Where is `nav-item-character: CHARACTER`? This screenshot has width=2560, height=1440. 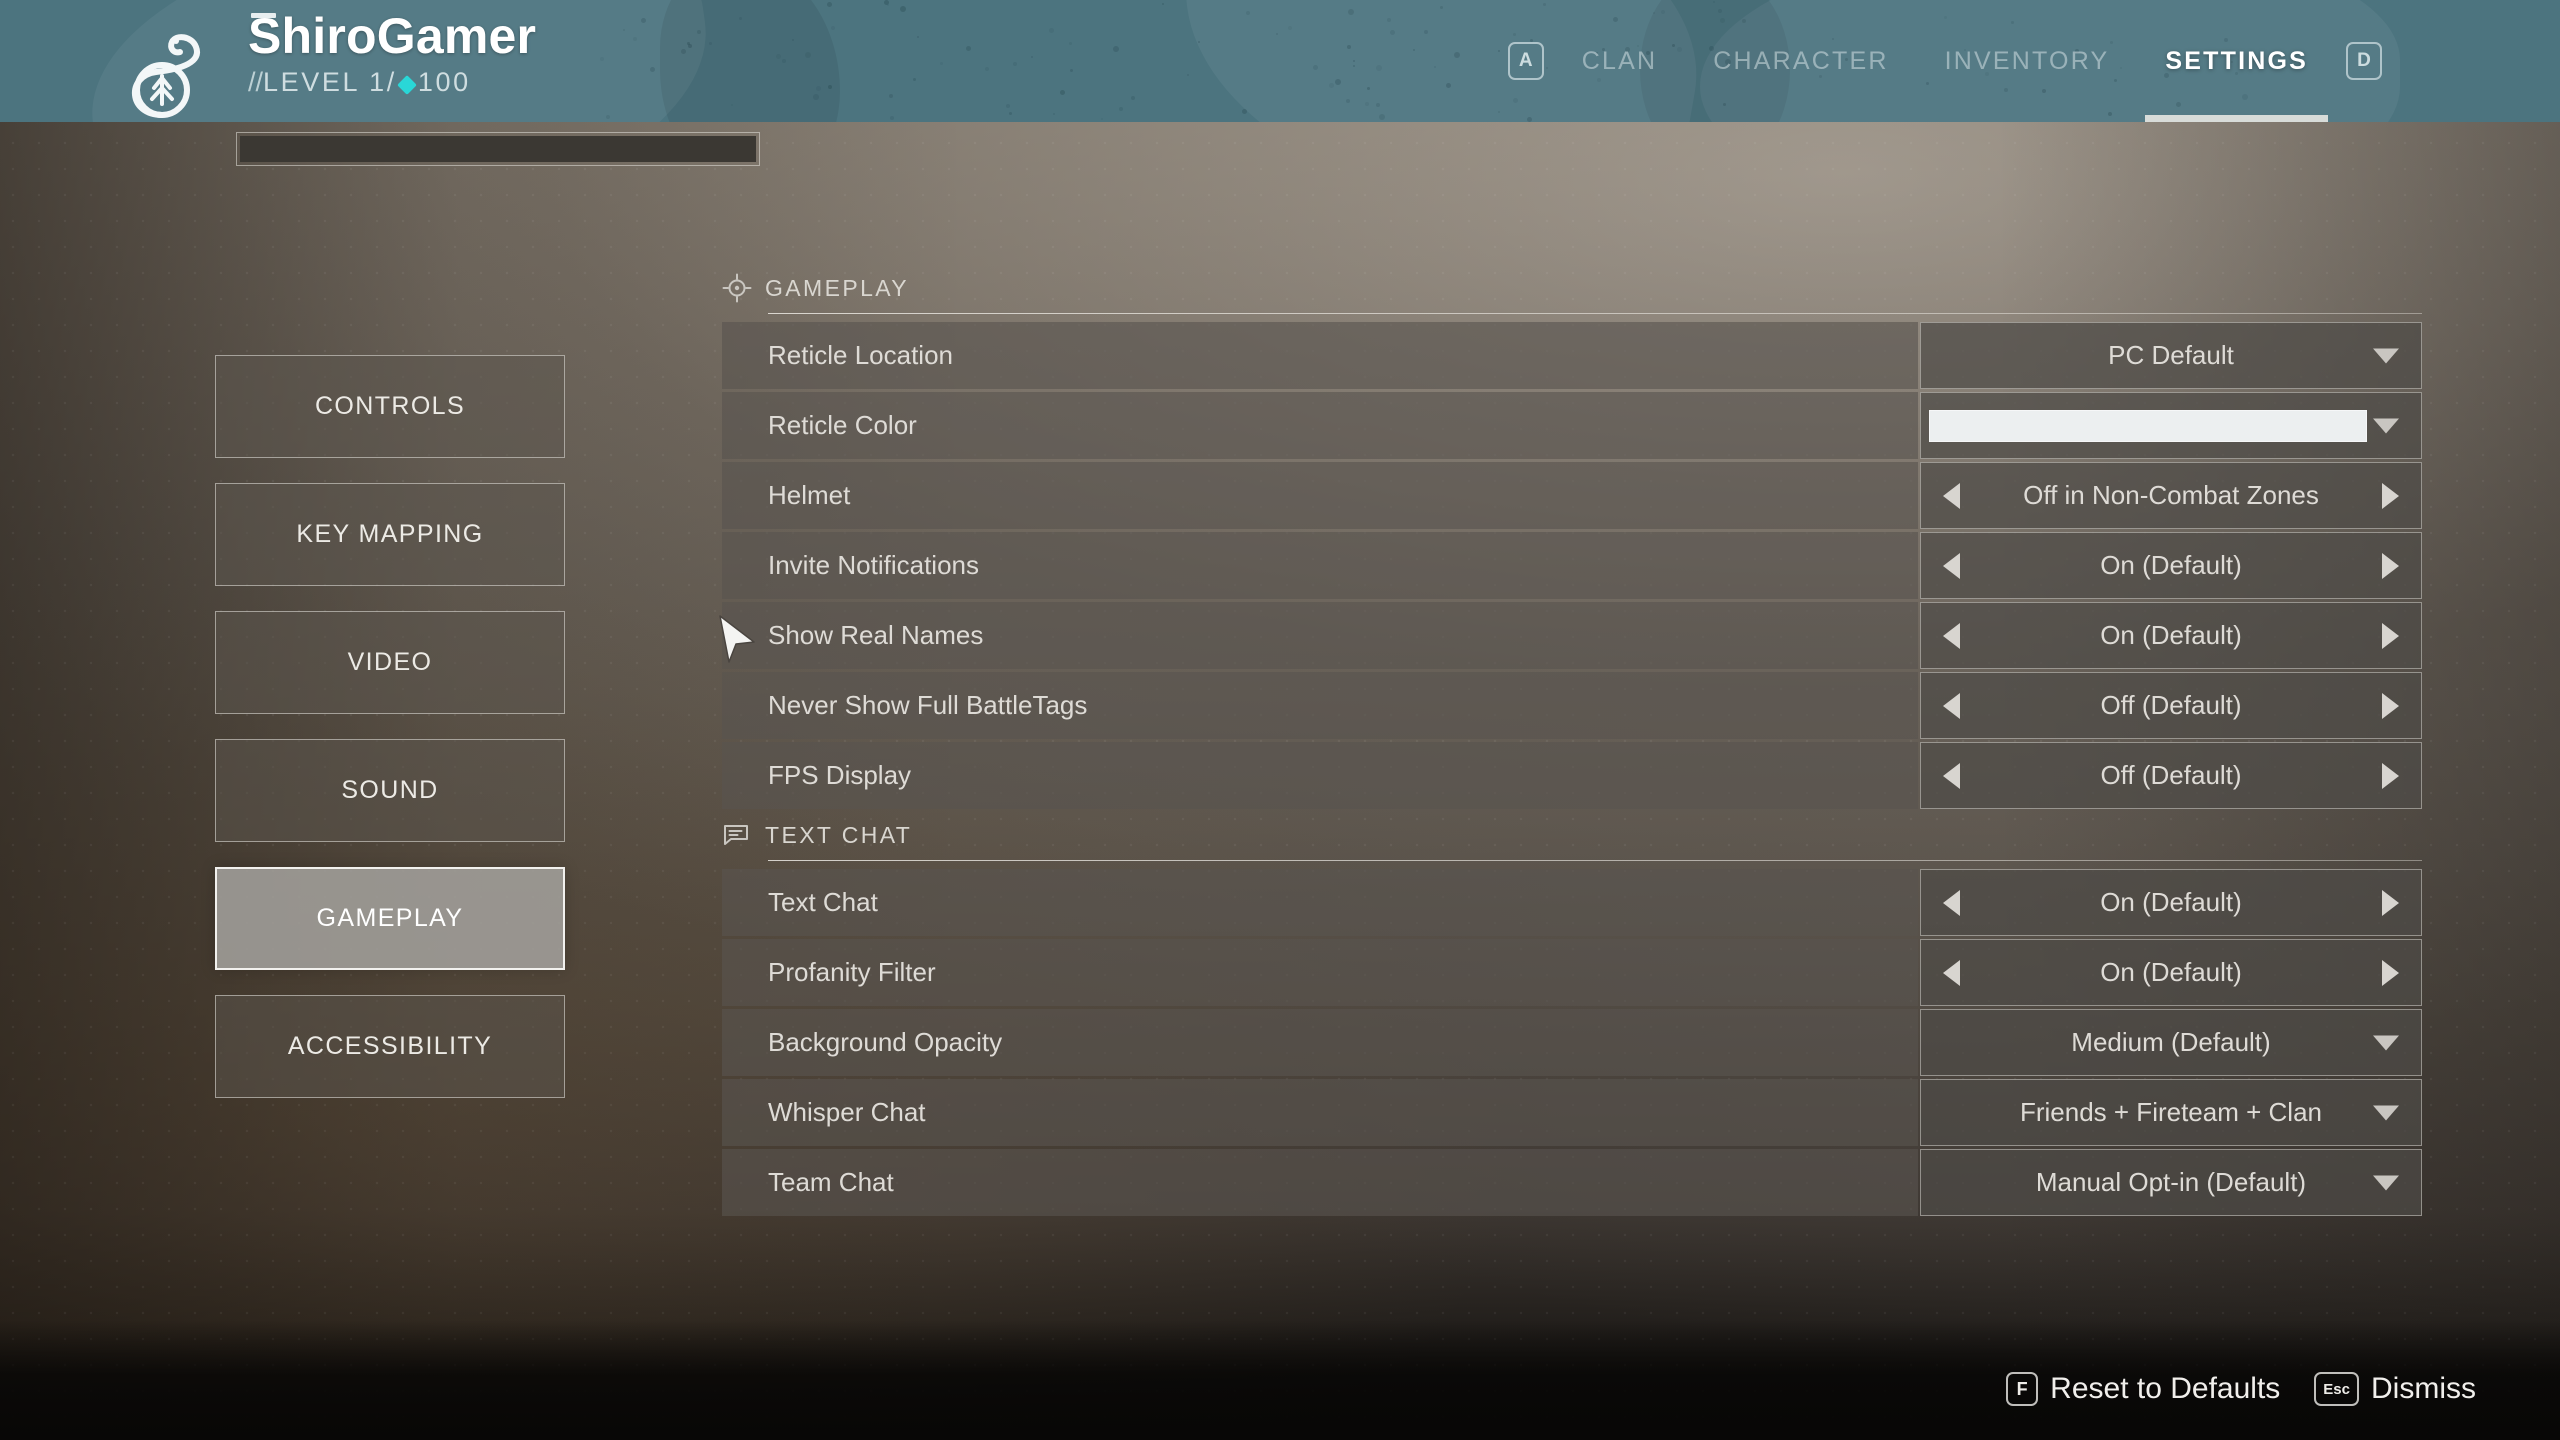
nav-item-character: CHARACTER is located at coordinates (1800, 61).